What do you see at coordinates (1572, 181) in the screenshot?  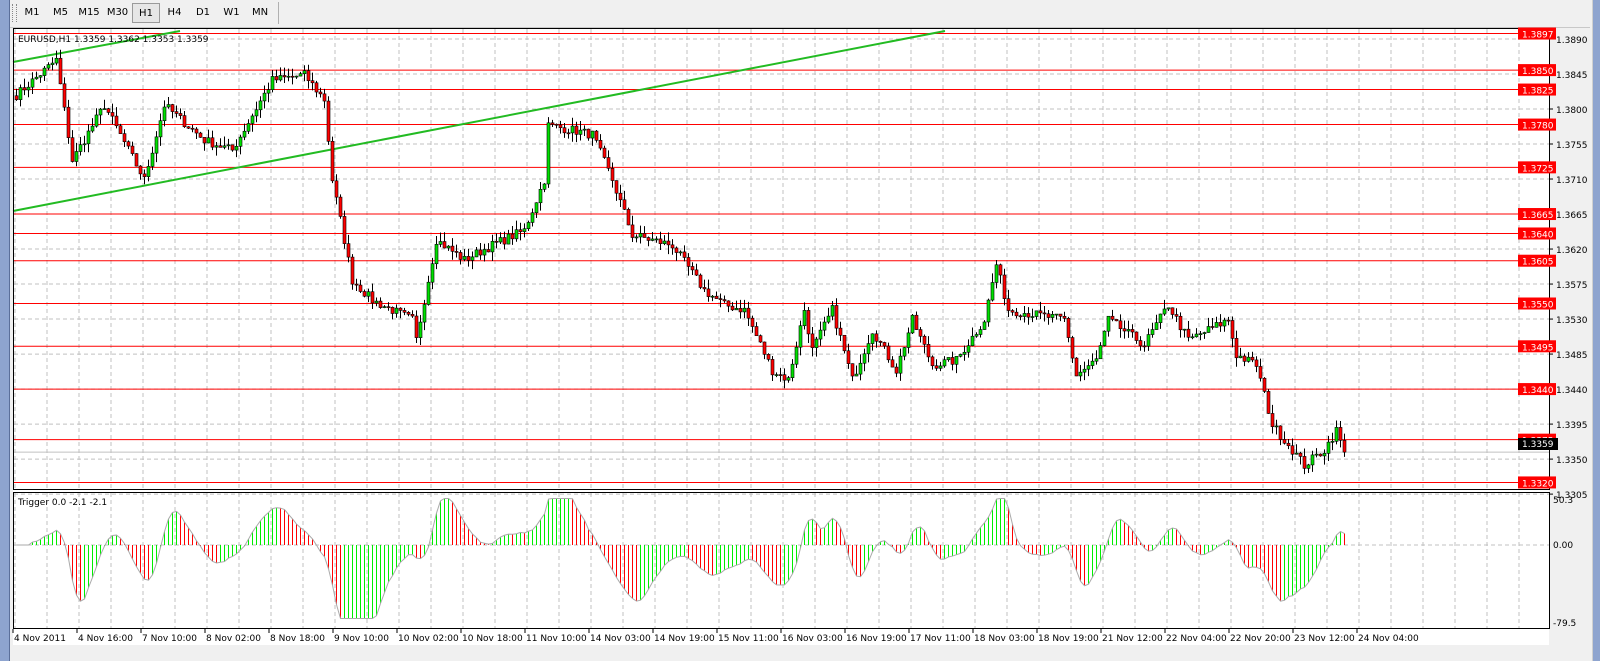 I see `price-tick-label: 1.3710` at bounding box center [1572, 181].